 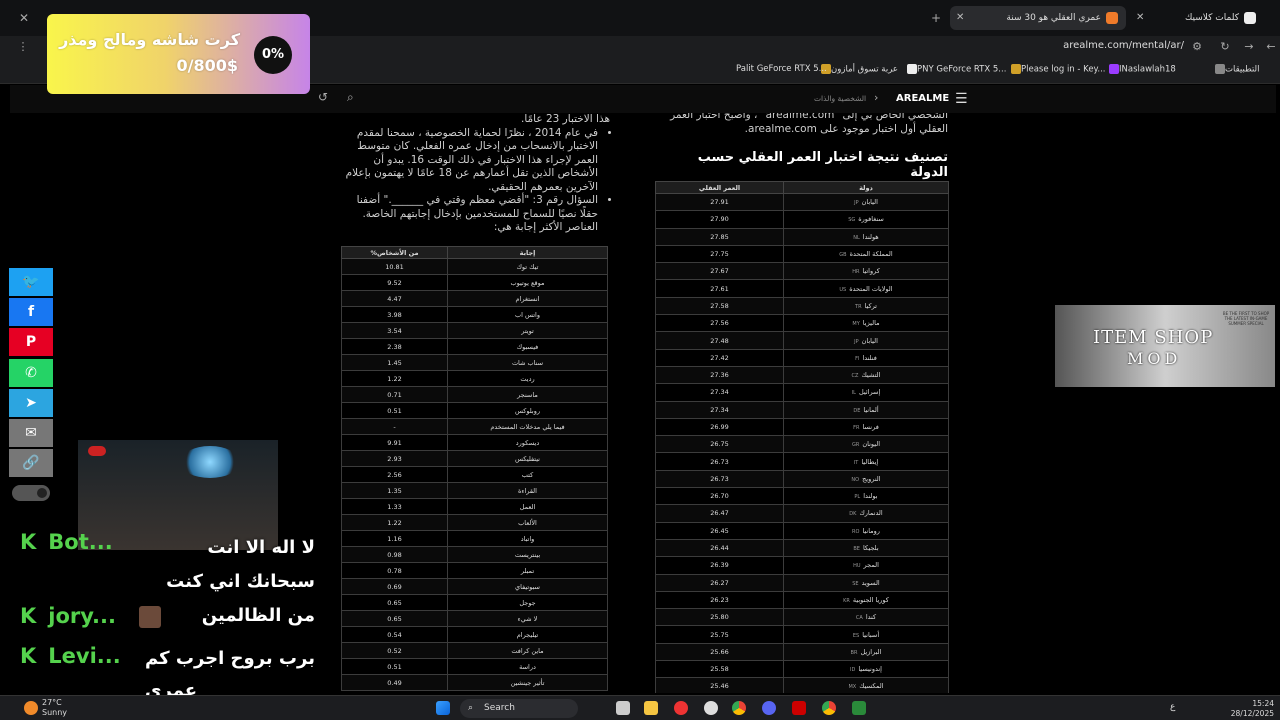 I want to click on country-cell: النرويجNO, so click(x=866, y=479).